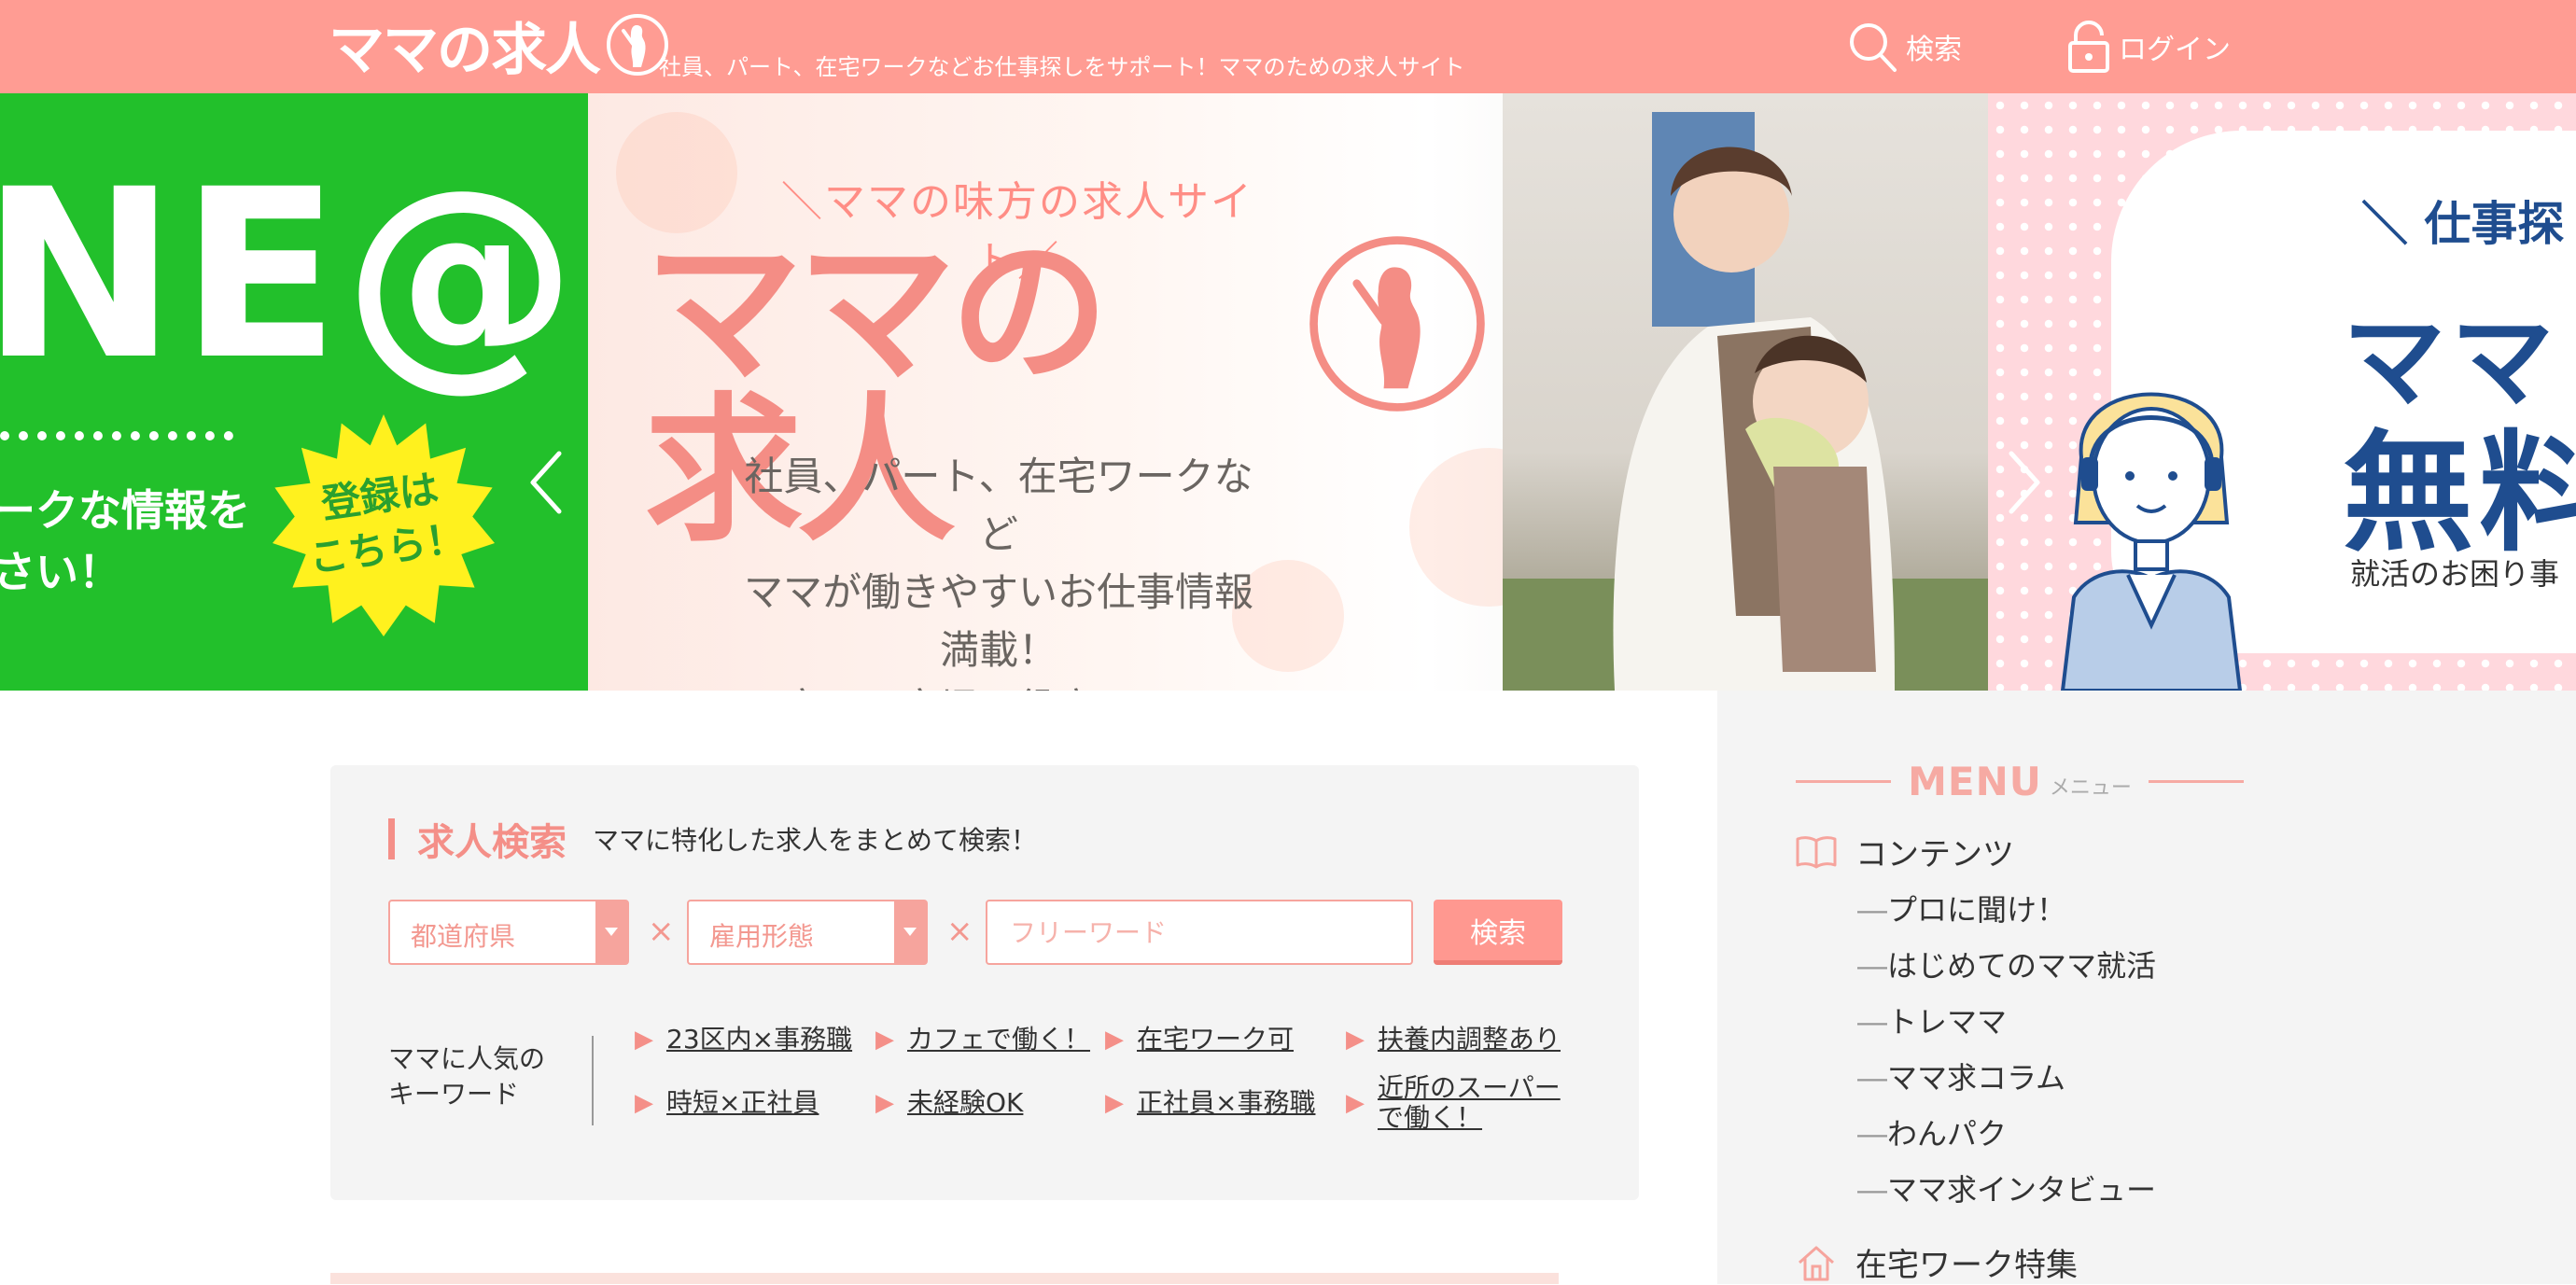 The height and width of the screenshot is (1285, 2576). Describe the element at coordinates (1873, 47) in the screenshot. I see `search-icon` at that location.